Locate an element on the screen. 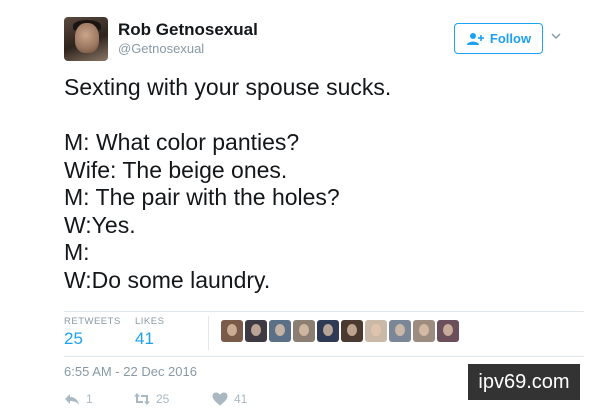 The image size is (598, 418). likes-label: LIKES is located at coordinates (150, 321).